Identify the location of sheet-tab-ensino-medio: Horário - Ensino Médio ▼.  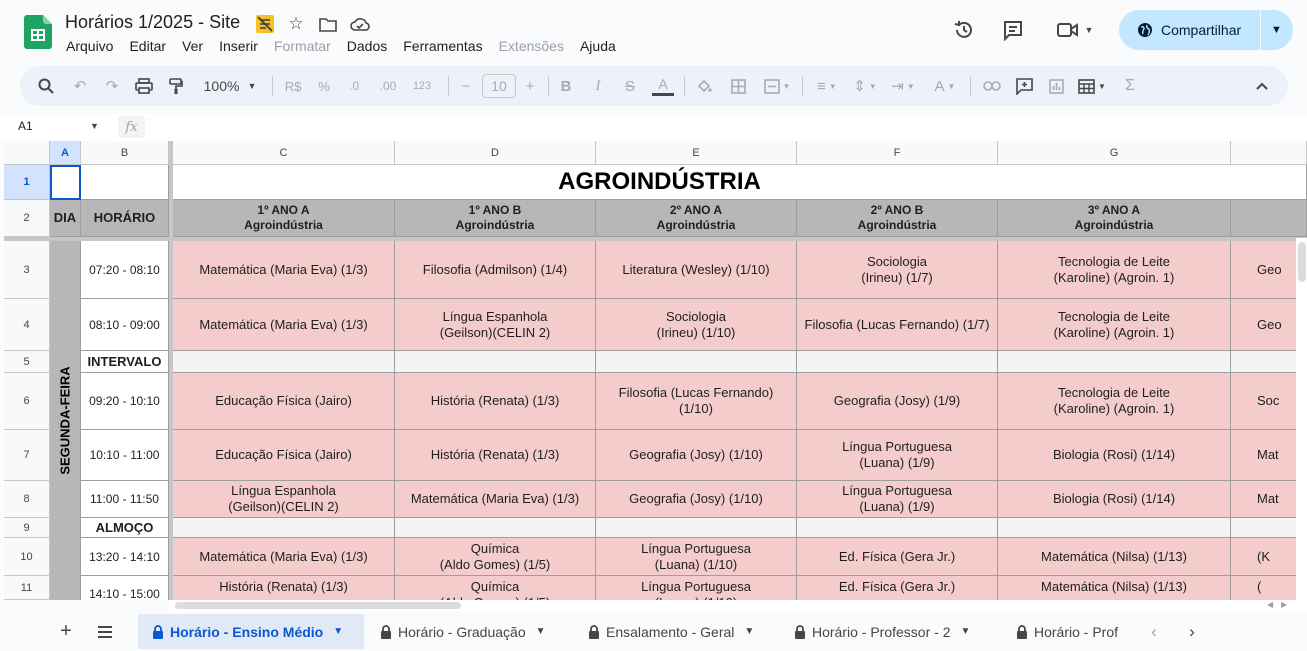
(251, 631).